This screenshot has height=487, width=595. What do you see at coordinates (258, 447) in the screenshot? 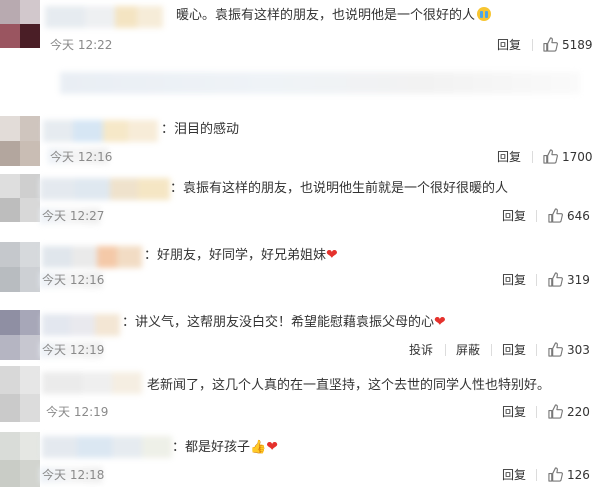
I see `thumbs-up-emoji-icon: 👍` at bounding box center [258, 447].